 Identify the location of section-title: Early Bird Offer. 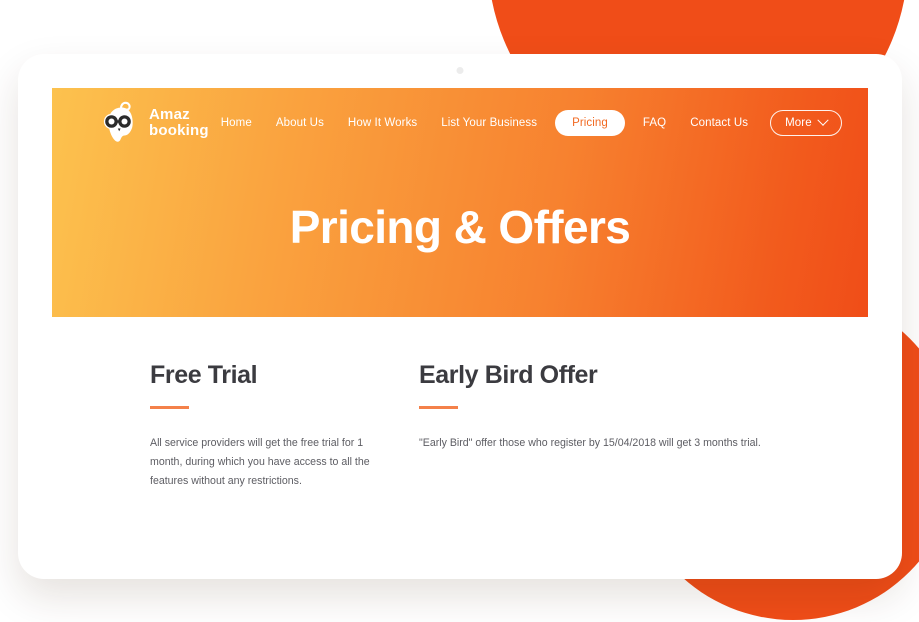
(508, 375).